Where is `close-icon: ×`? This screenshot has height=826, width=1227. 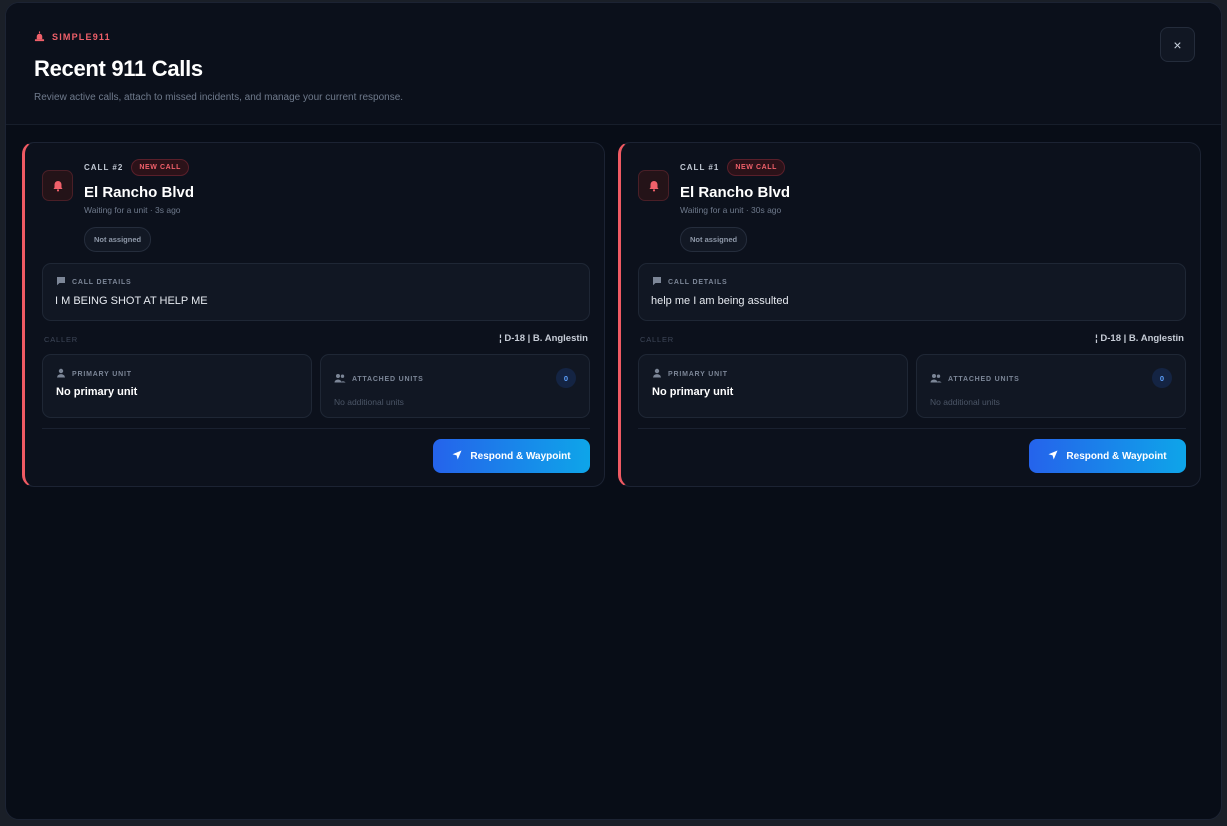 close-icon: × is located at coordinates (1177, 44).